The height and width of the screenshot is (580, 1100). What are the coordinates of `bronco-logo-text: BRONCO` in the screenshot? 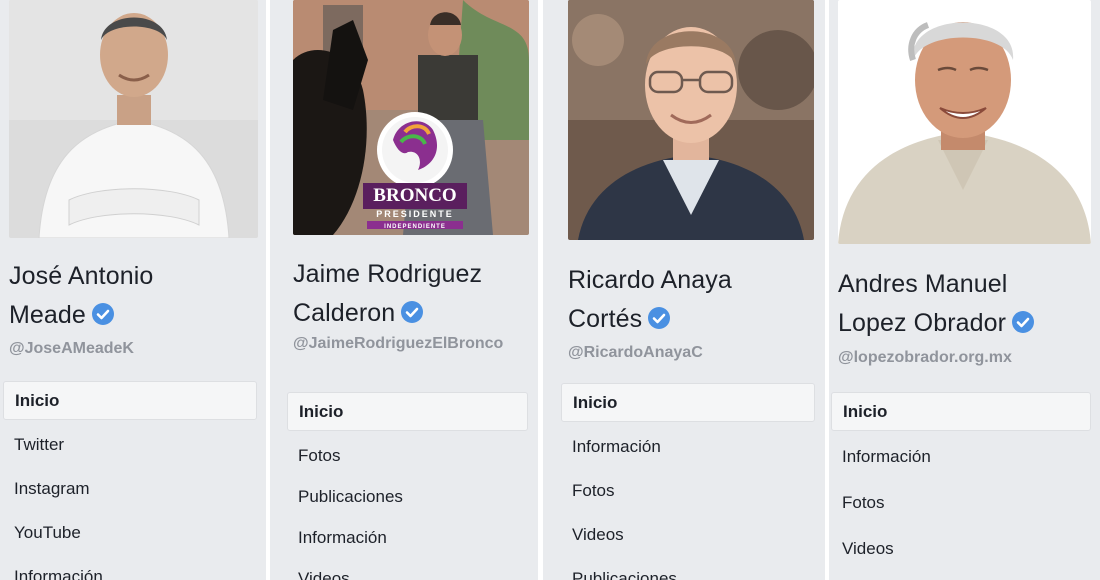 It's located at (414, 195).